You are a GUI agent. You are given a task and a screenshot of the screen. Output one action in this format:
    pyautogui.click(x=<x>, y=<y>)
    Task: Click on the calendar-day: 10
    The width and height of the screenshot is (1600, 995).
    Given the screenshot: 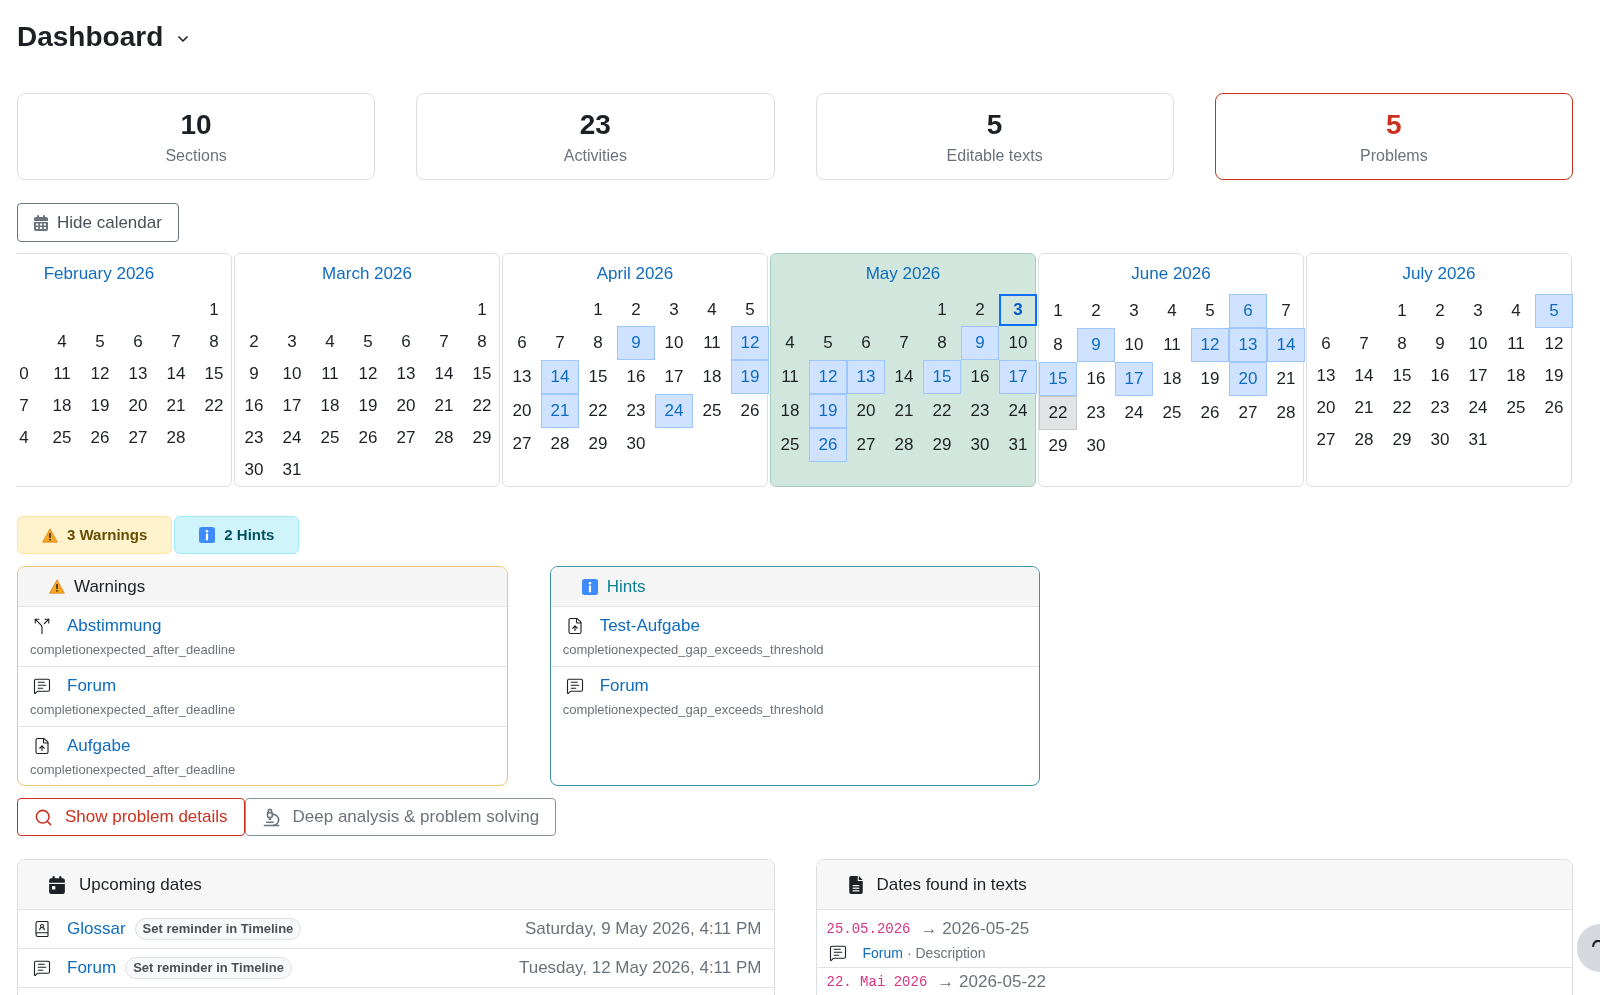 What is the action you would take?
    pyautogui.click(x=1018, y=343)
    